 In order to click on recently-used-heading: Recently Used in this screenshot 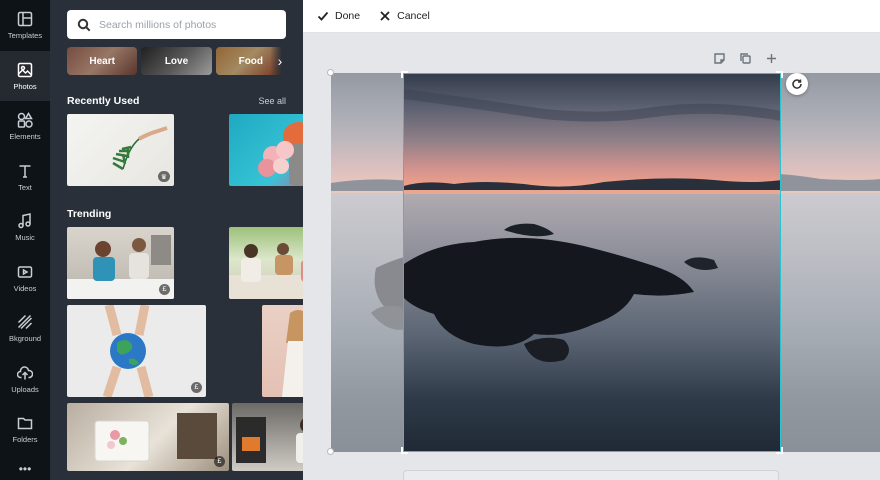, I will do `click(103, 101)`.